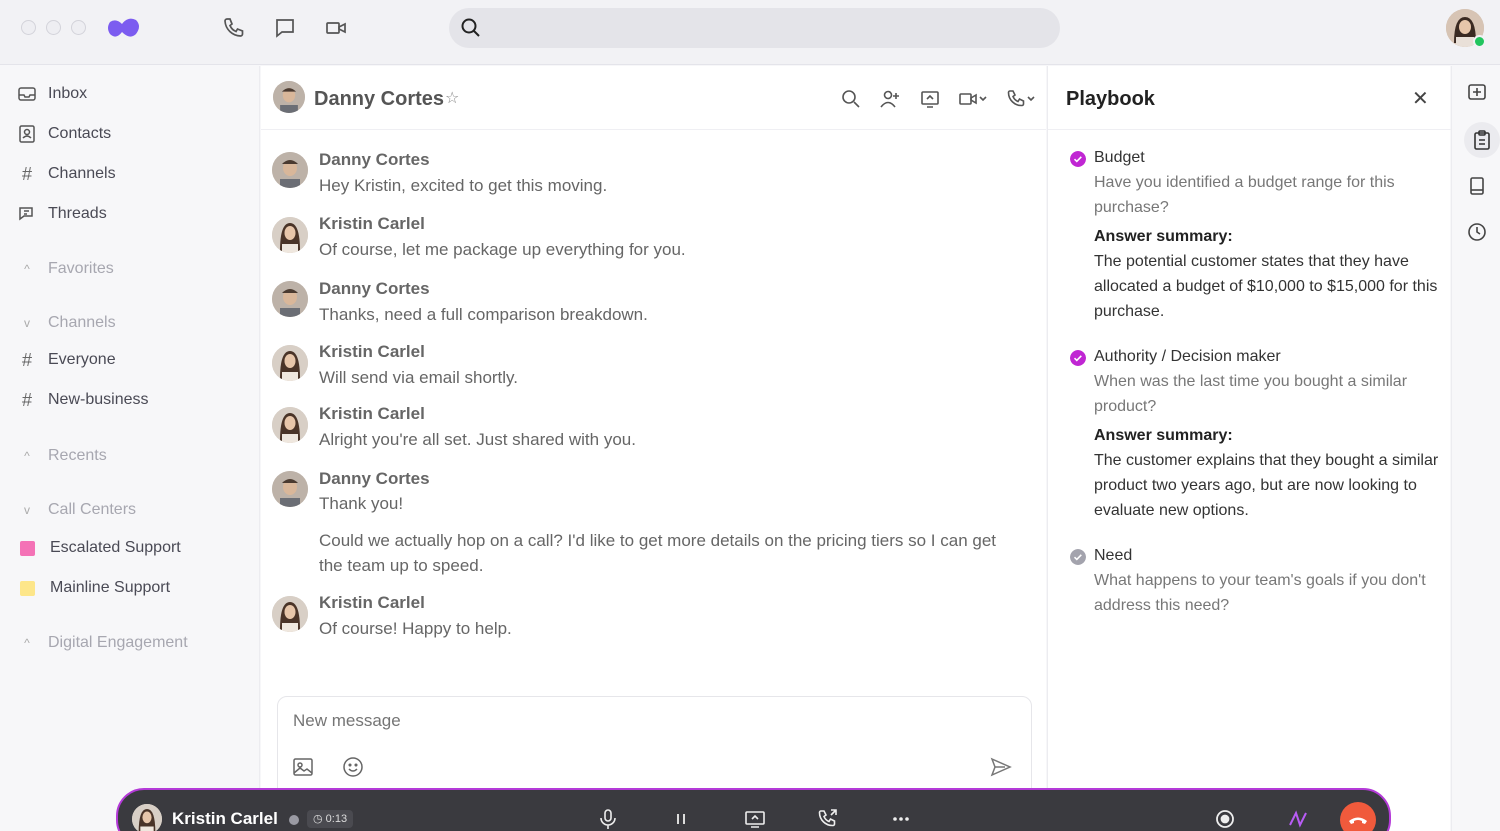 The height and width of the screenshot is (831, 1500). I want to click on message-text: Hey Kristin, excited to get this moving., so click(463, 185).